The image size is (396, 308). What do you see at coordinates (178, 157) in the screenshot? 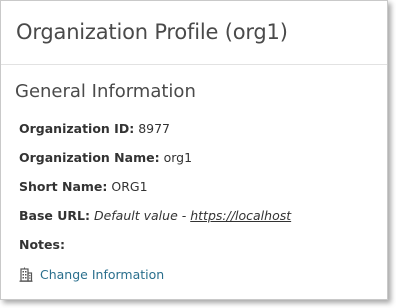
I see `organization-name-value: org1` at bounding box center [178, 157].